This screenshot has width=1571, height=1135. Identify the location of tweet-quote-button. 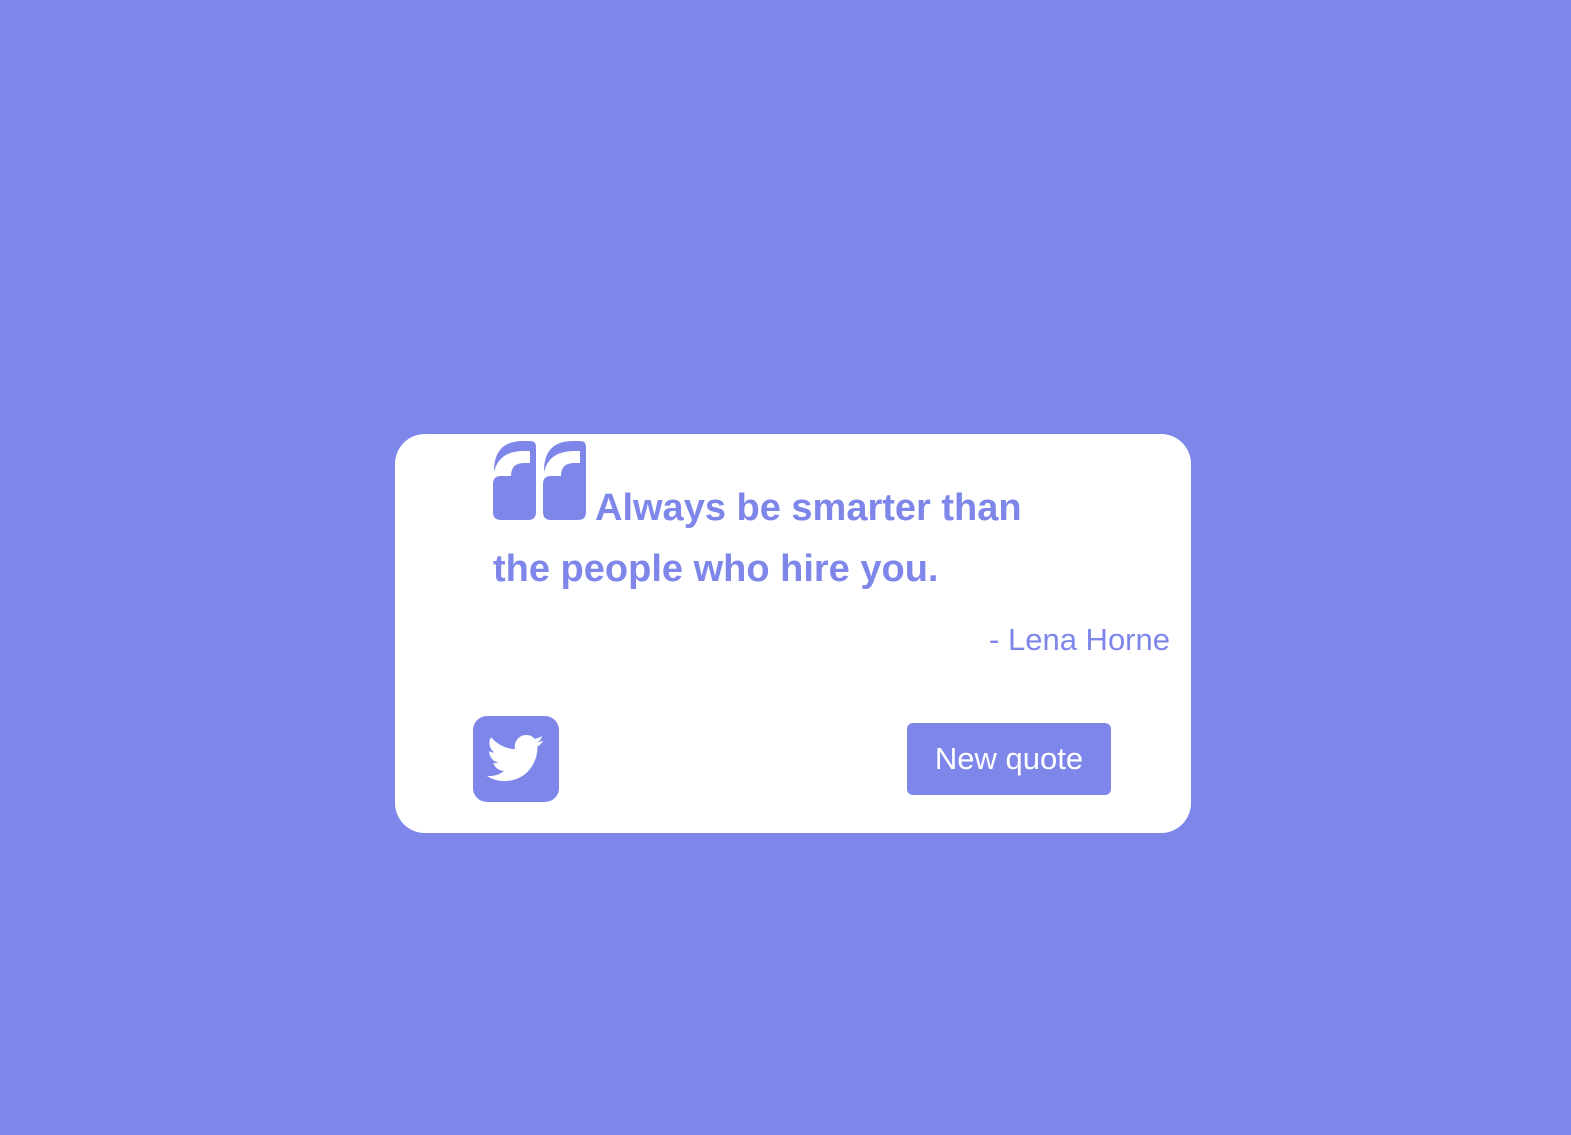
(516, 759).